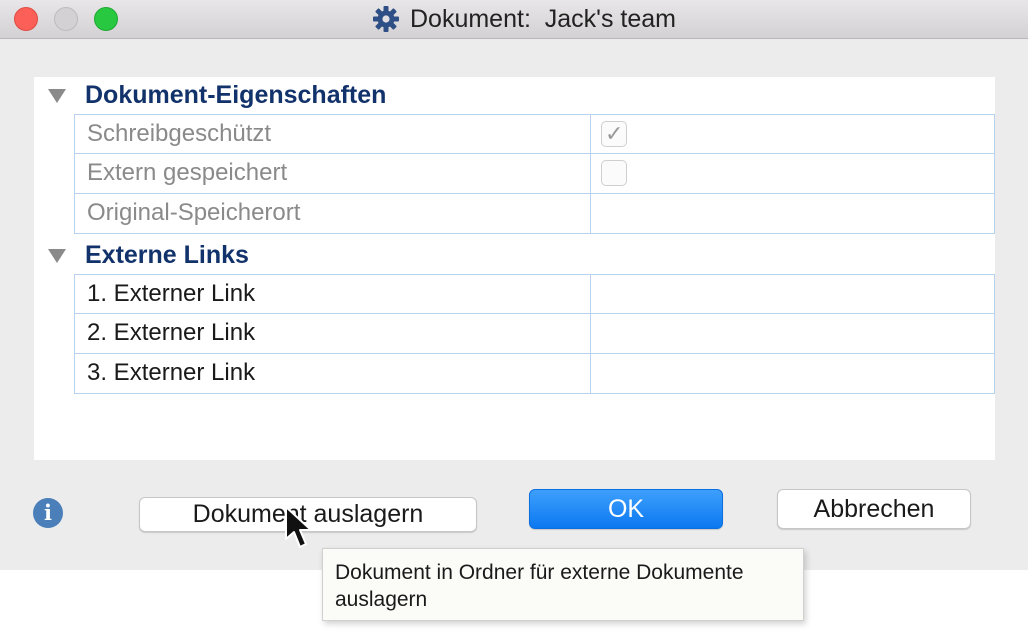 This screenshot has height=636, width=1028. What do you see at coordinates (792, 173) in the screenshot?
I see `property-value-cell` at bounding box center [792, 173].